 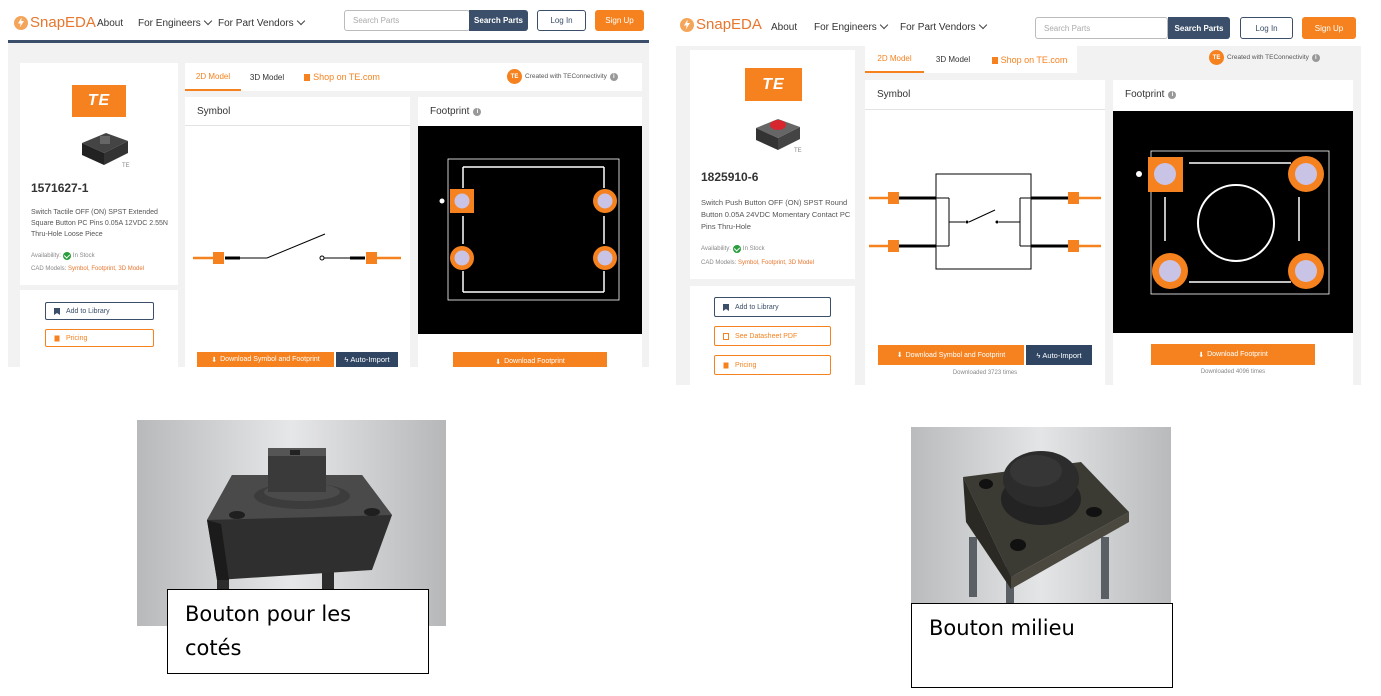 What do you see at coordinates (126, 166) in the screenshot?
I see `svg-text: TE` at bounding box center [126, 166].